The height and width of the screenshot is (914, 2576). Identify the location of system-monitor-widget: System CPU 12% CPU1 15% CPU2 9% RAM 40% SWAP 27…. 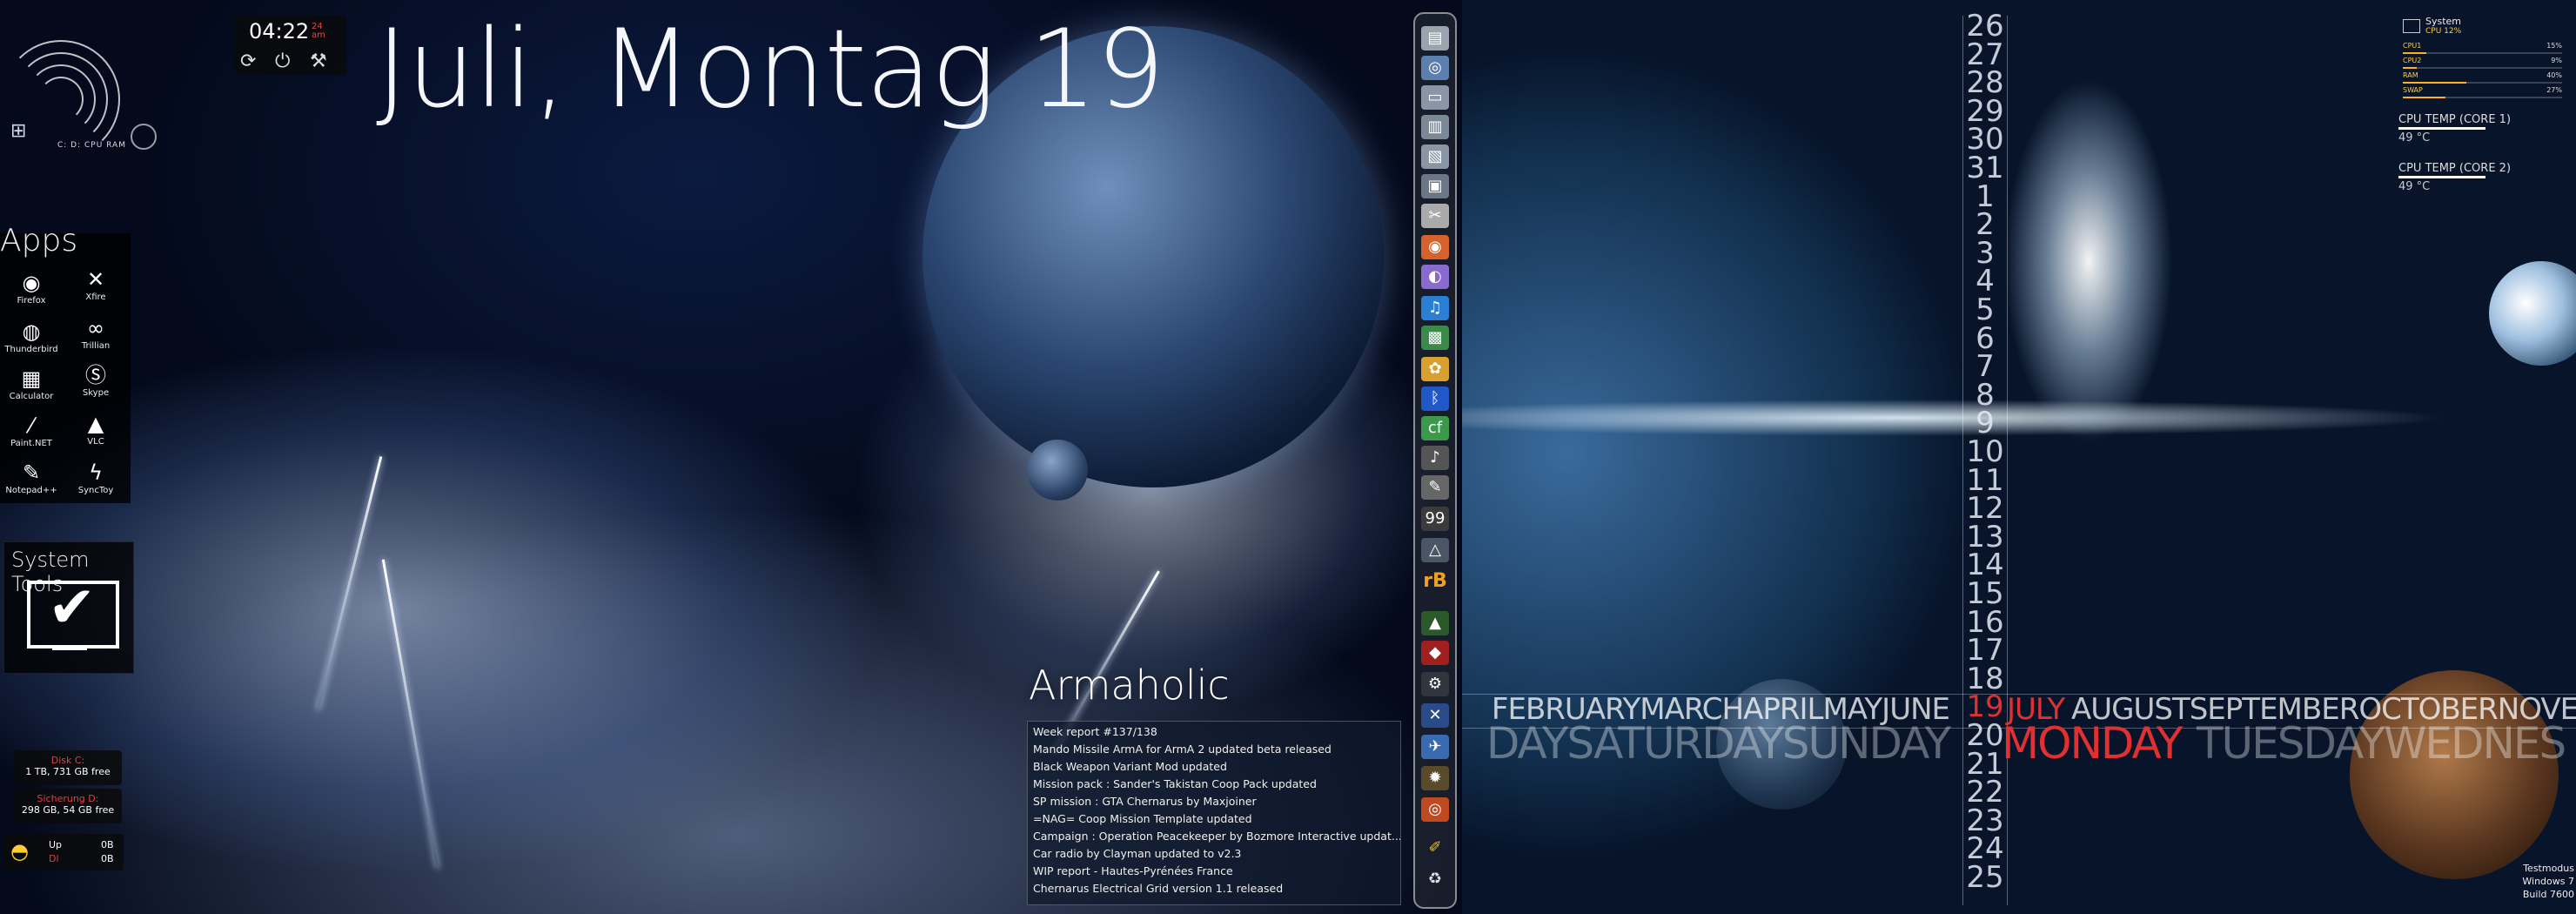
(2482, 57).